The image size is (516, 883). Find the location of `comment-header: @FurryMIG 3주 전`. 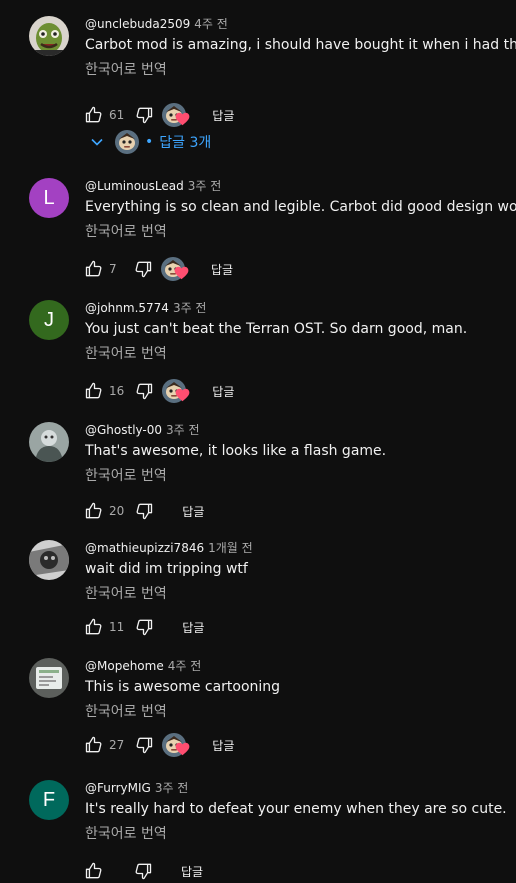

comment-header: @FurryMIG 3주 전 is located at coordinates (136, 787).